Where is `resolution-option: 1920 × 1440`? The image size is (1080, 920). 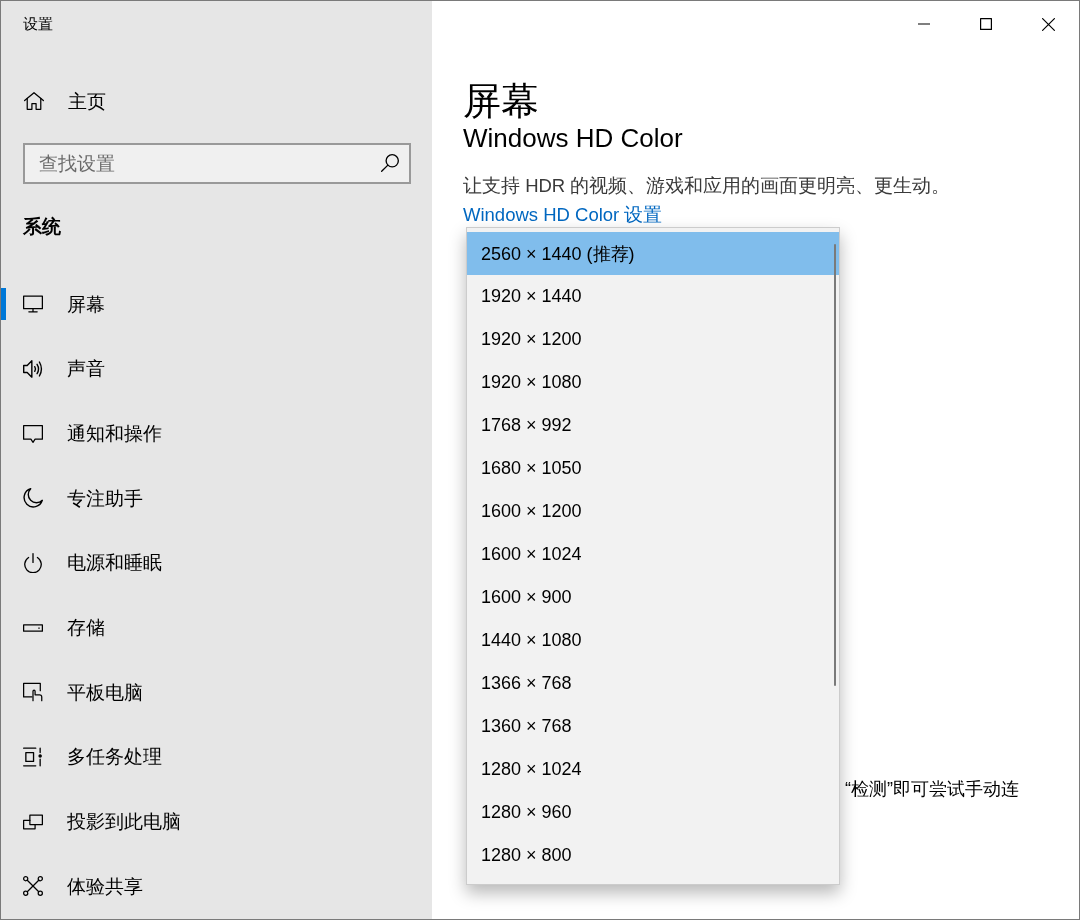 resolution-option: 1920 × 1440 is located at coordinates (653, 296).